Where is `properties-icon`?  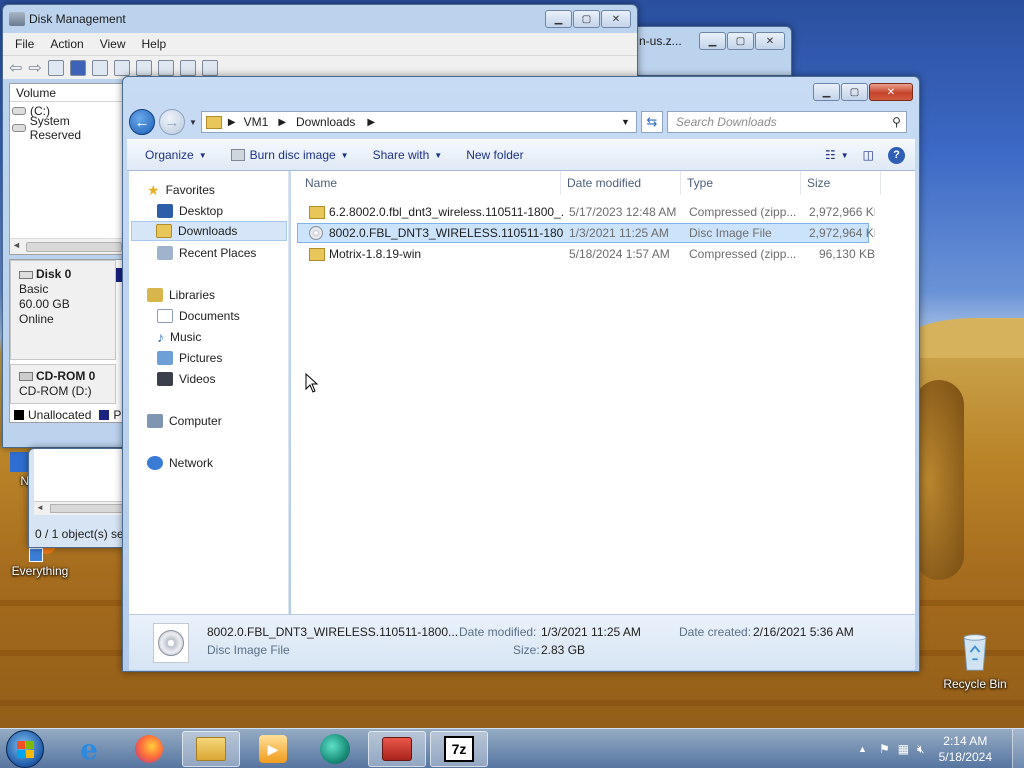 properties-icon is located at coordinates (99, 67).